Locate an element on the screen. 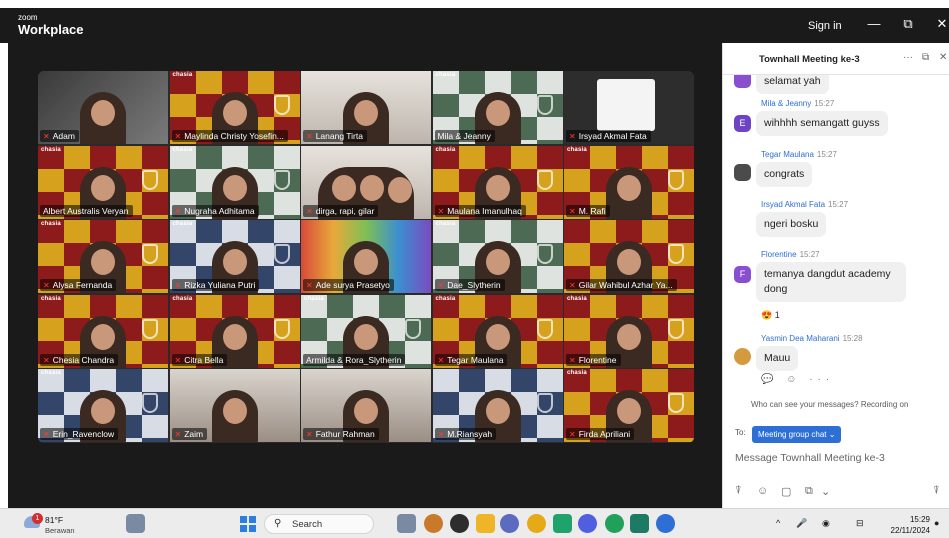  participant-tile: chasia ✕ Maulana Imanulhaq is located at coordinates (497, 182).